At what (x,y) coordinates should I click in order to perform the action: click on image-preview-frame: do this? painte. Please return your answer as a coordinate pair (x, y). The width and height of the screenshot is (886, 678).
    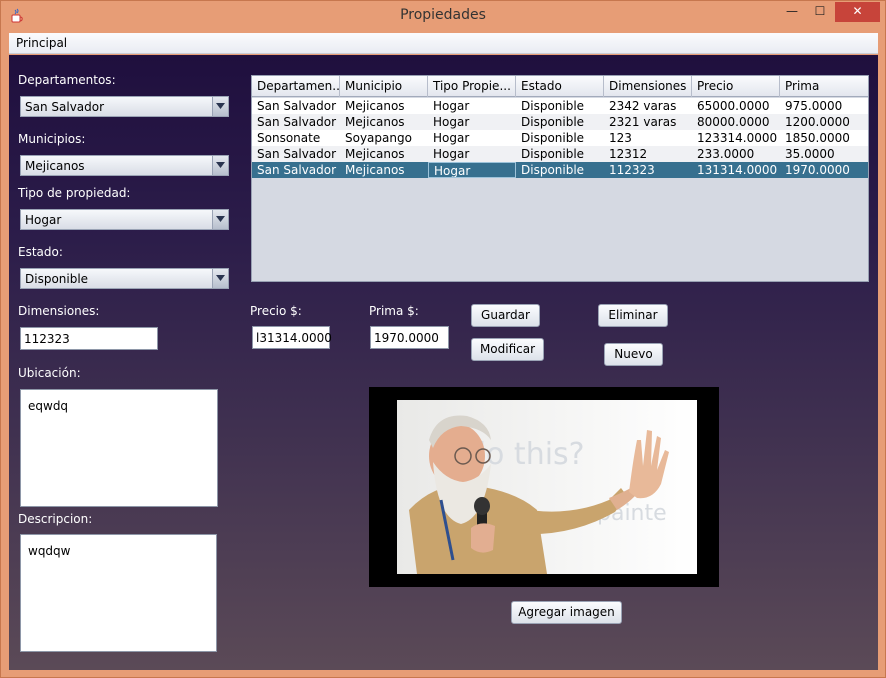
    Looking at the image, I should click on (544, 487).